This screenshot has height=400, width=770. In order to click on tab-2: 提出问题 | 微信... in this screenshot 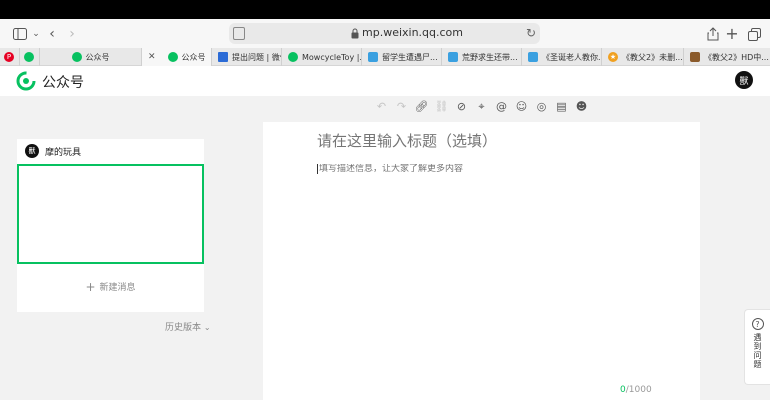, I will do `click(247, 57)`.